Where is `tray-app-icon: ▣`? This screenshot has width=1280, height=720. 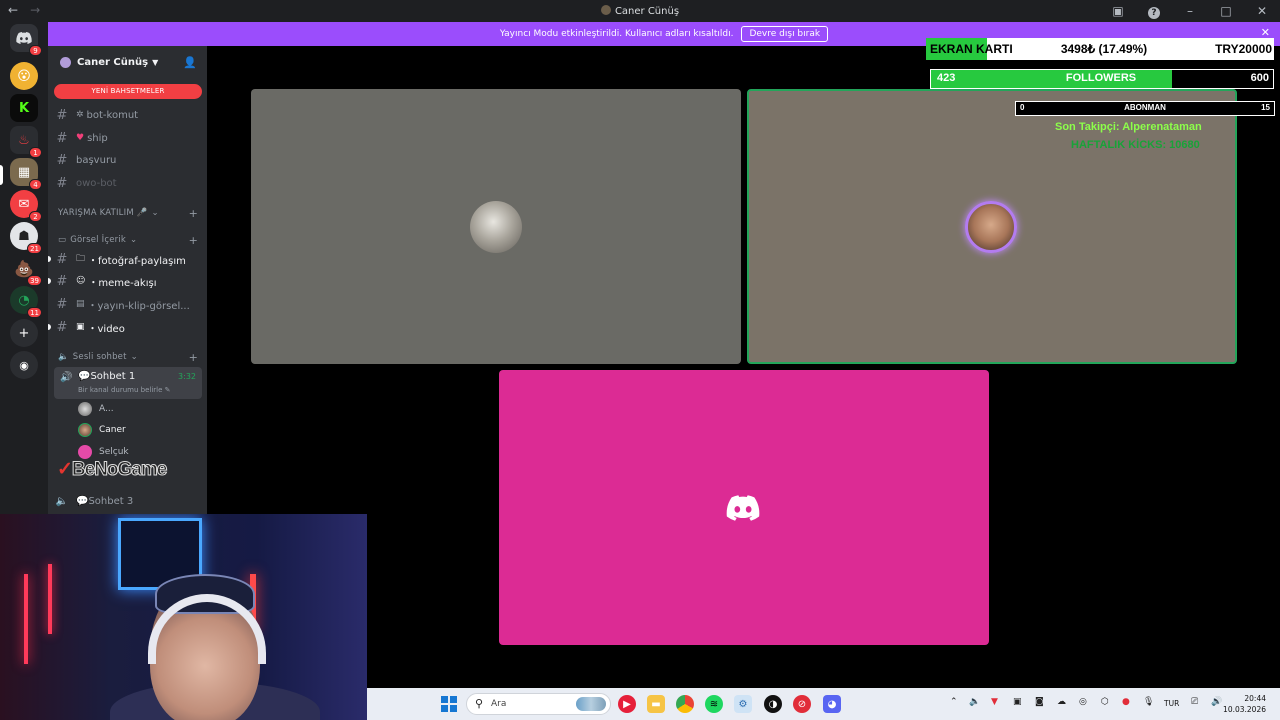 tray-app-icon: ▣ is located at coordinates (1017, 702).